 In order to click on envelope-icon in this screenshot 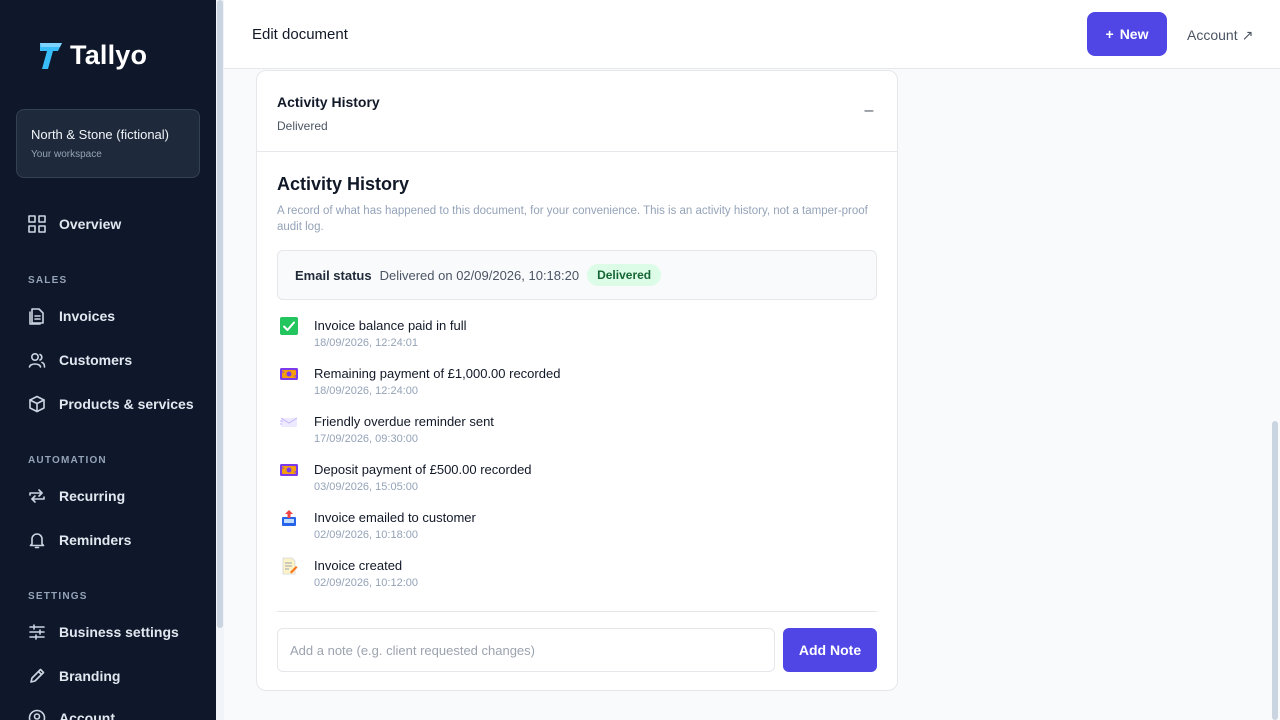, I will do `click(289, 422)`.